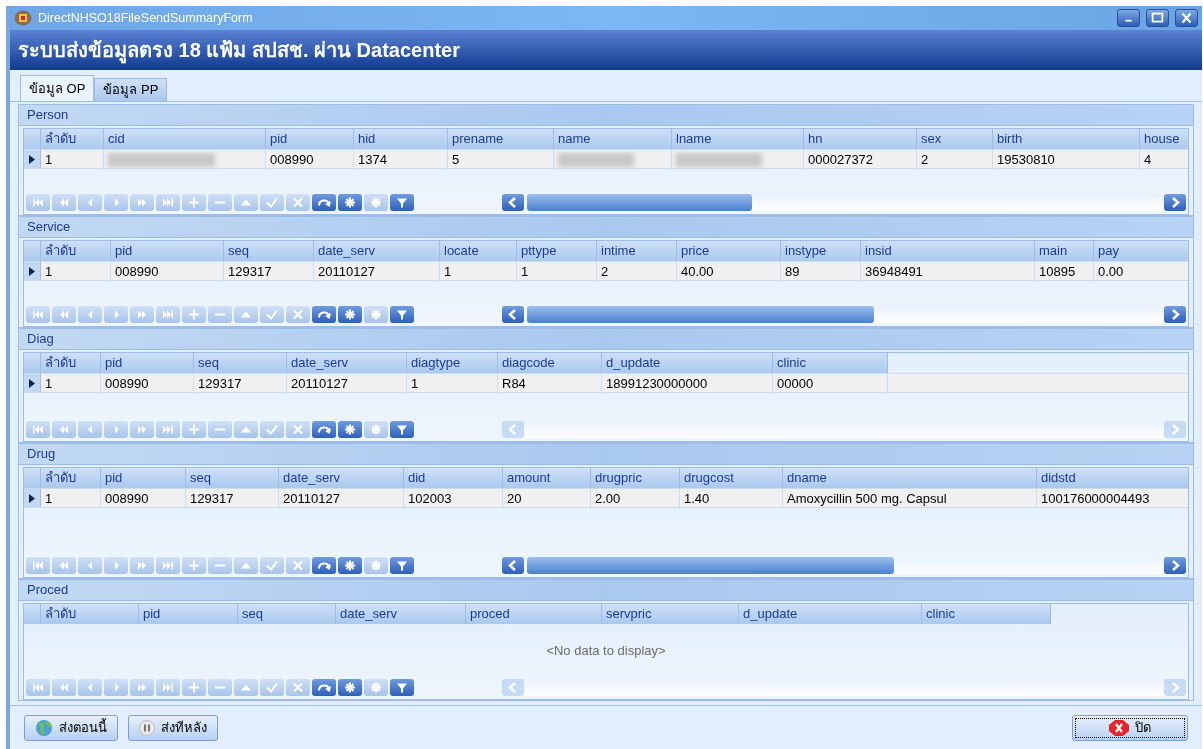  What do you see at coordinates (729, 251) in the screenshot?
I see `column-header: price` at bounding box center [729, 251].